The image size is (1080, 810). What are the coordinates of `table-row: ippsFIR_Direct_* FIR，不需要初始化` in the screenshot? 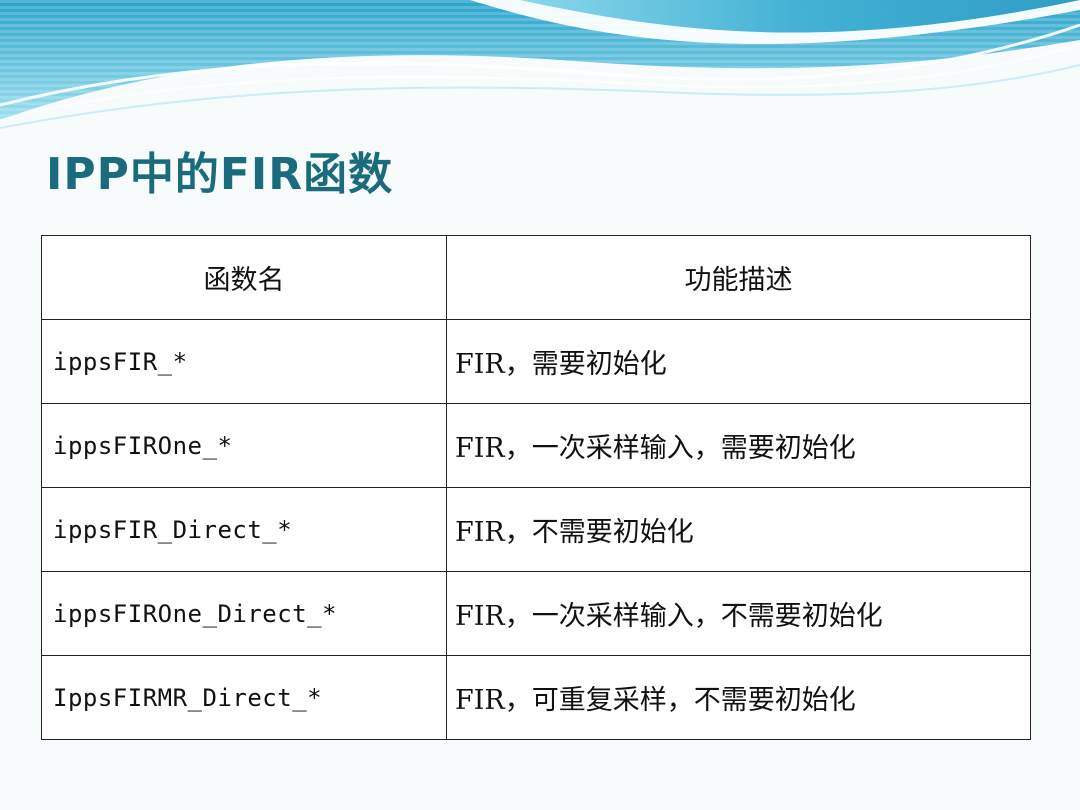 It's located at (536, 529).